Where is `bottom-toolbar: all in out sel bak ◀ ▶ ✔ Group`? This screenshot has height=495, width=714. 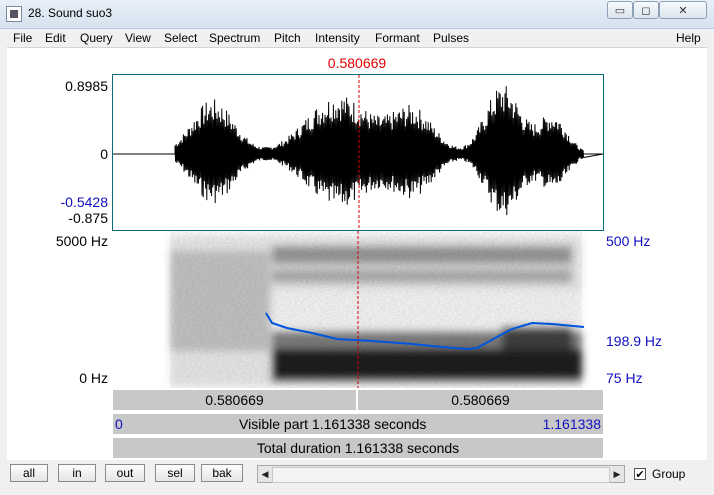
bottom-toolbar: all in out sel bak ◀ ▶ ✔ Group is located at coordinates (357, 474).